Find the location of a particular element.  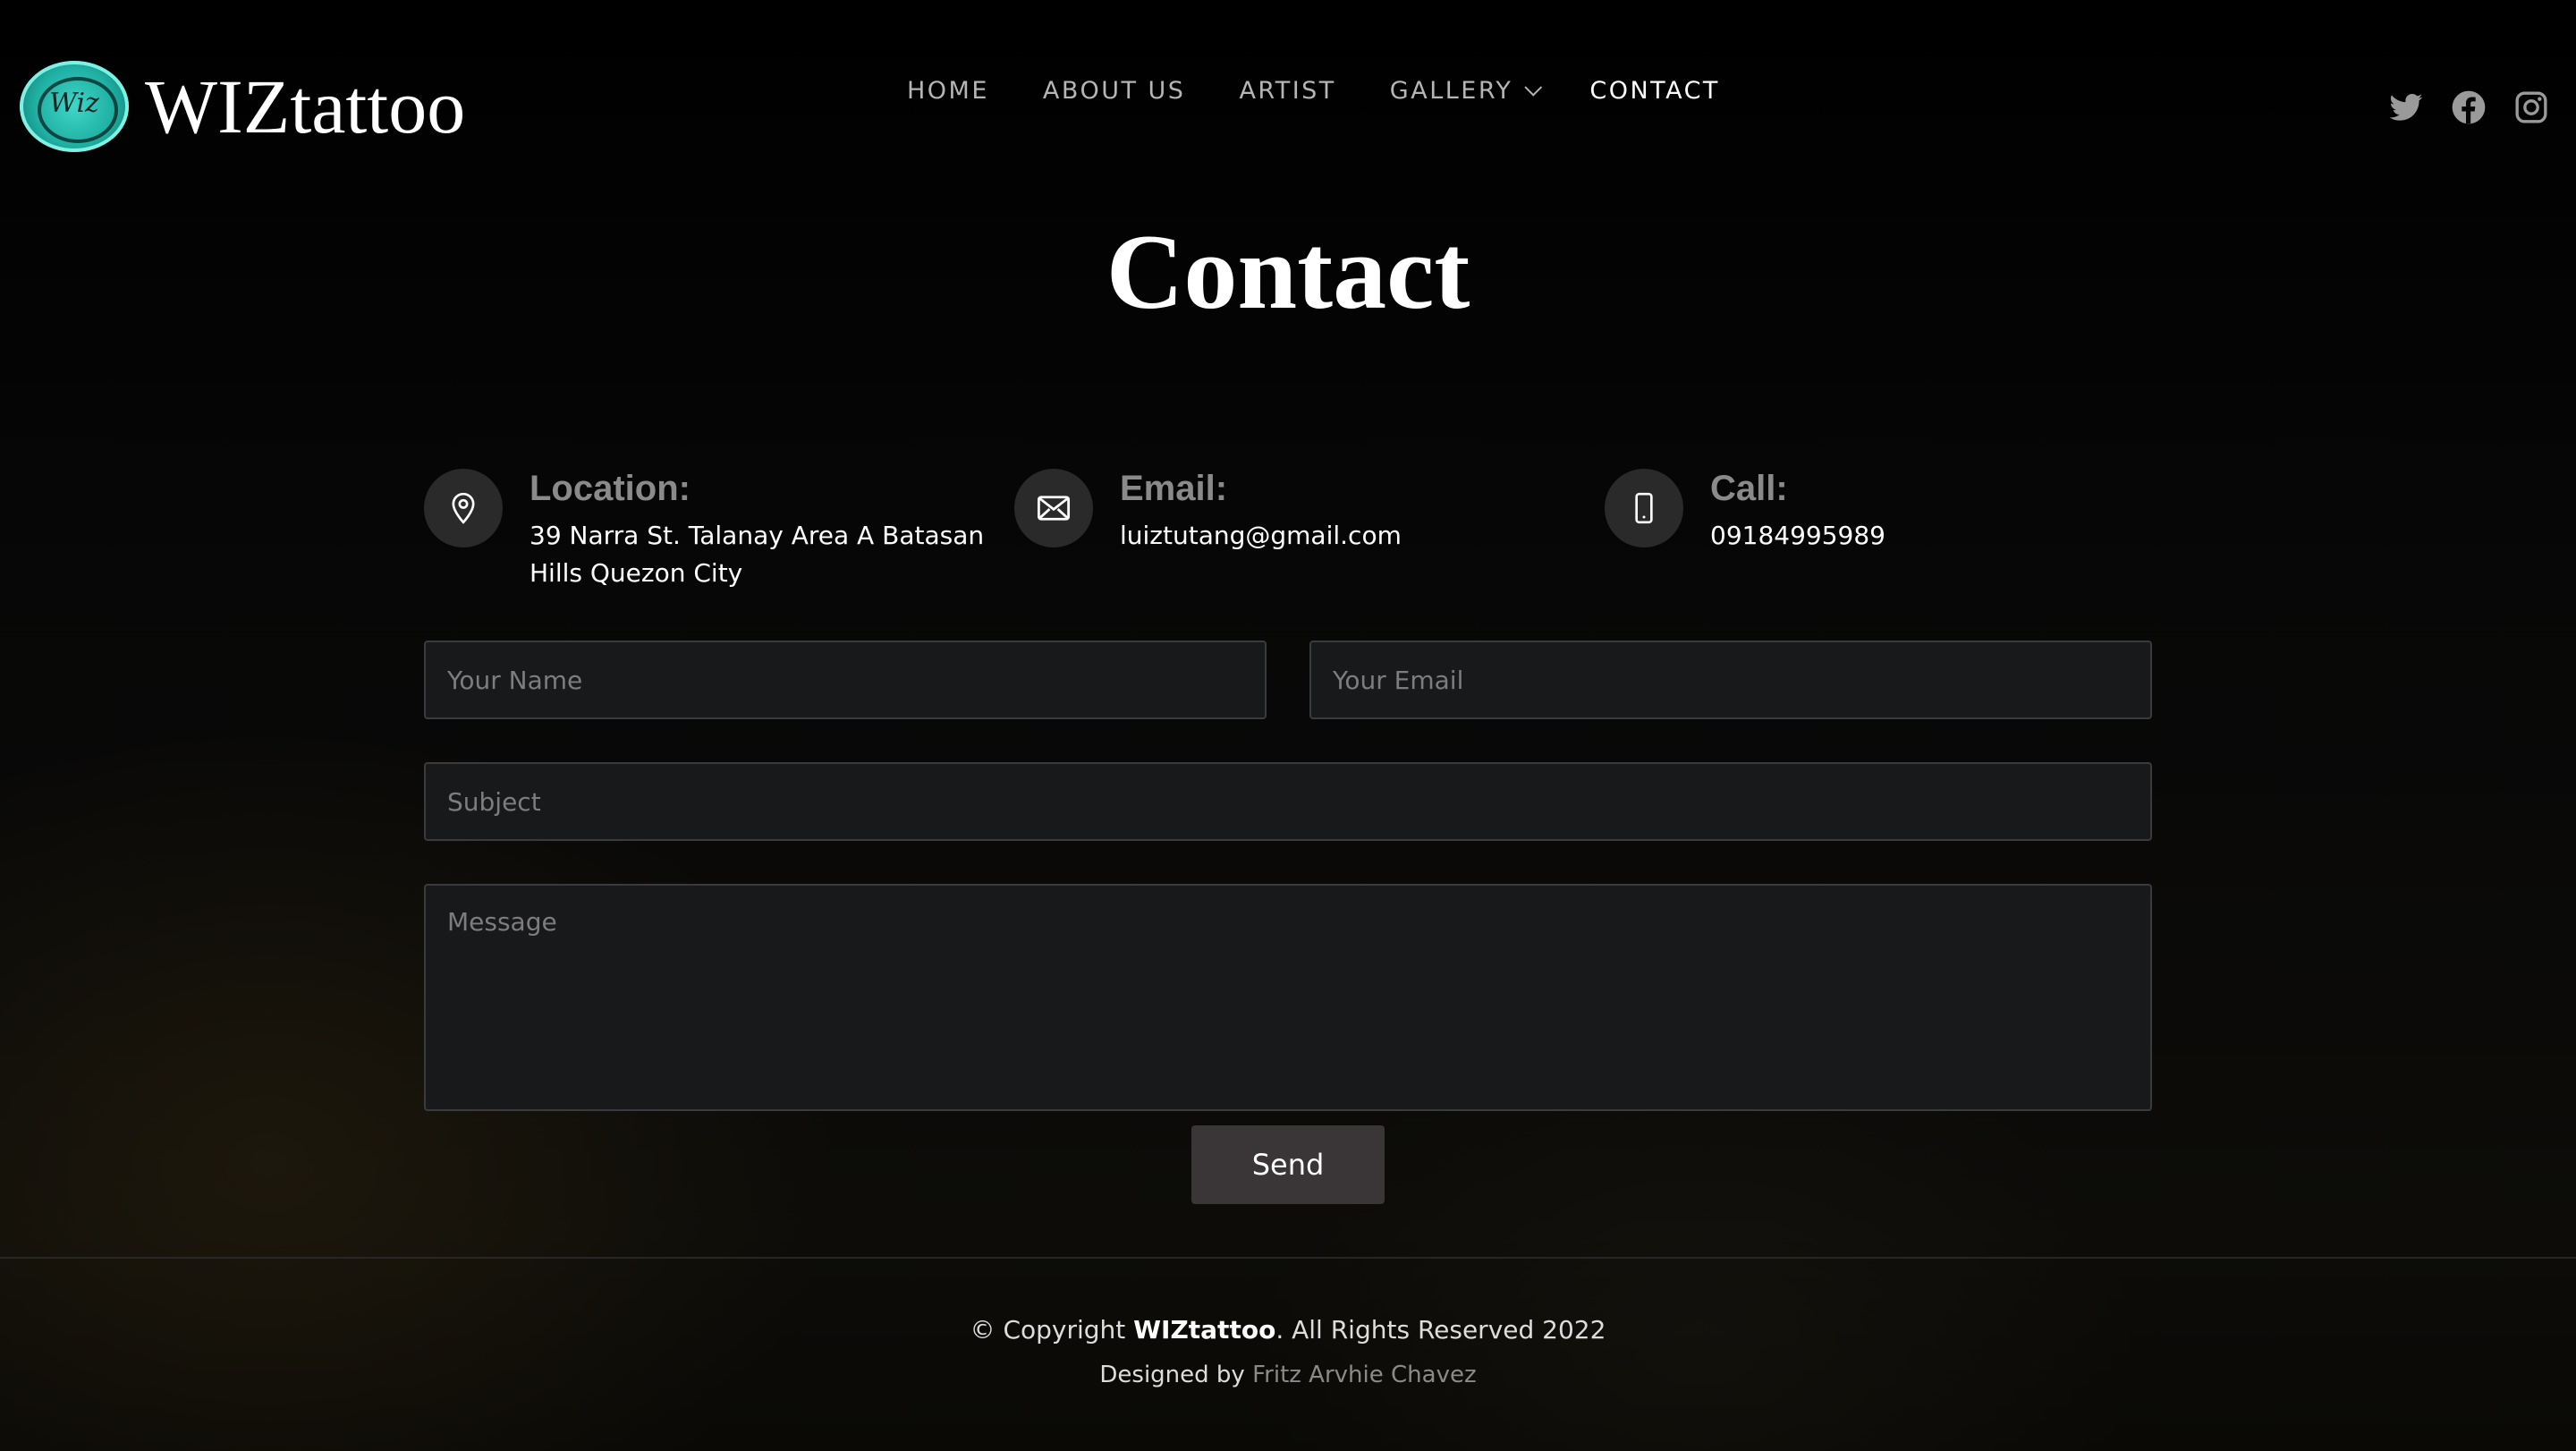

envelope-icon is located at coordinates (1053, 508).